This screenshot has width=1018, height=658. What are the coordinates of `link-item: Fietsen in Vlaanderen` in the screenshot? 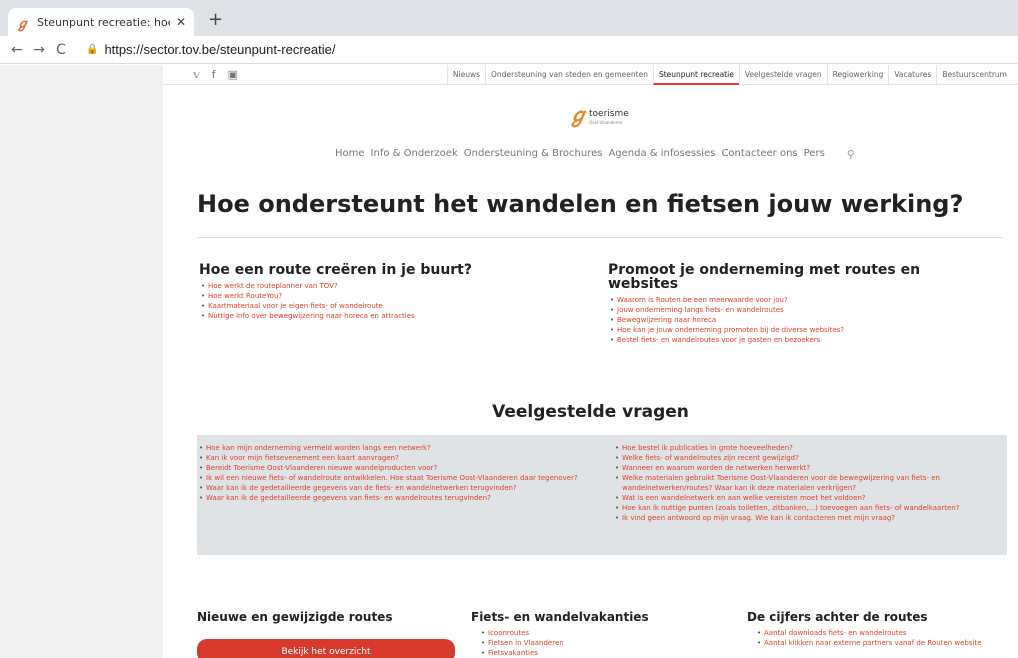 It's located at (605, 643).